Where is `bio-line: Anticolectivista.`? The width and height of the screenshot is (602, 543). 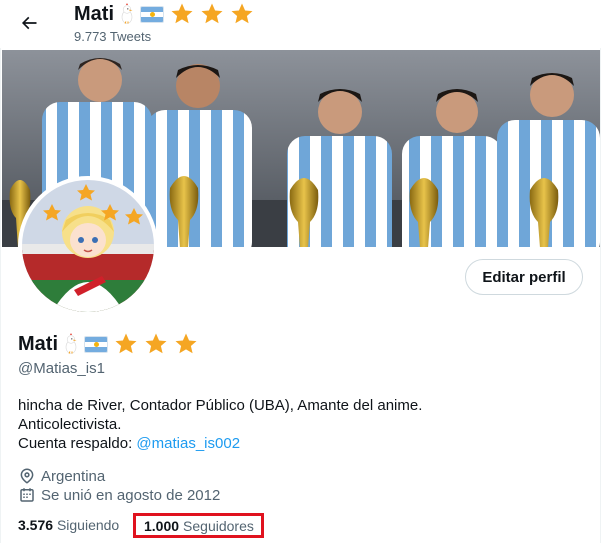 bio-line: Anticolectivista. is located at coordinates (70, 424).